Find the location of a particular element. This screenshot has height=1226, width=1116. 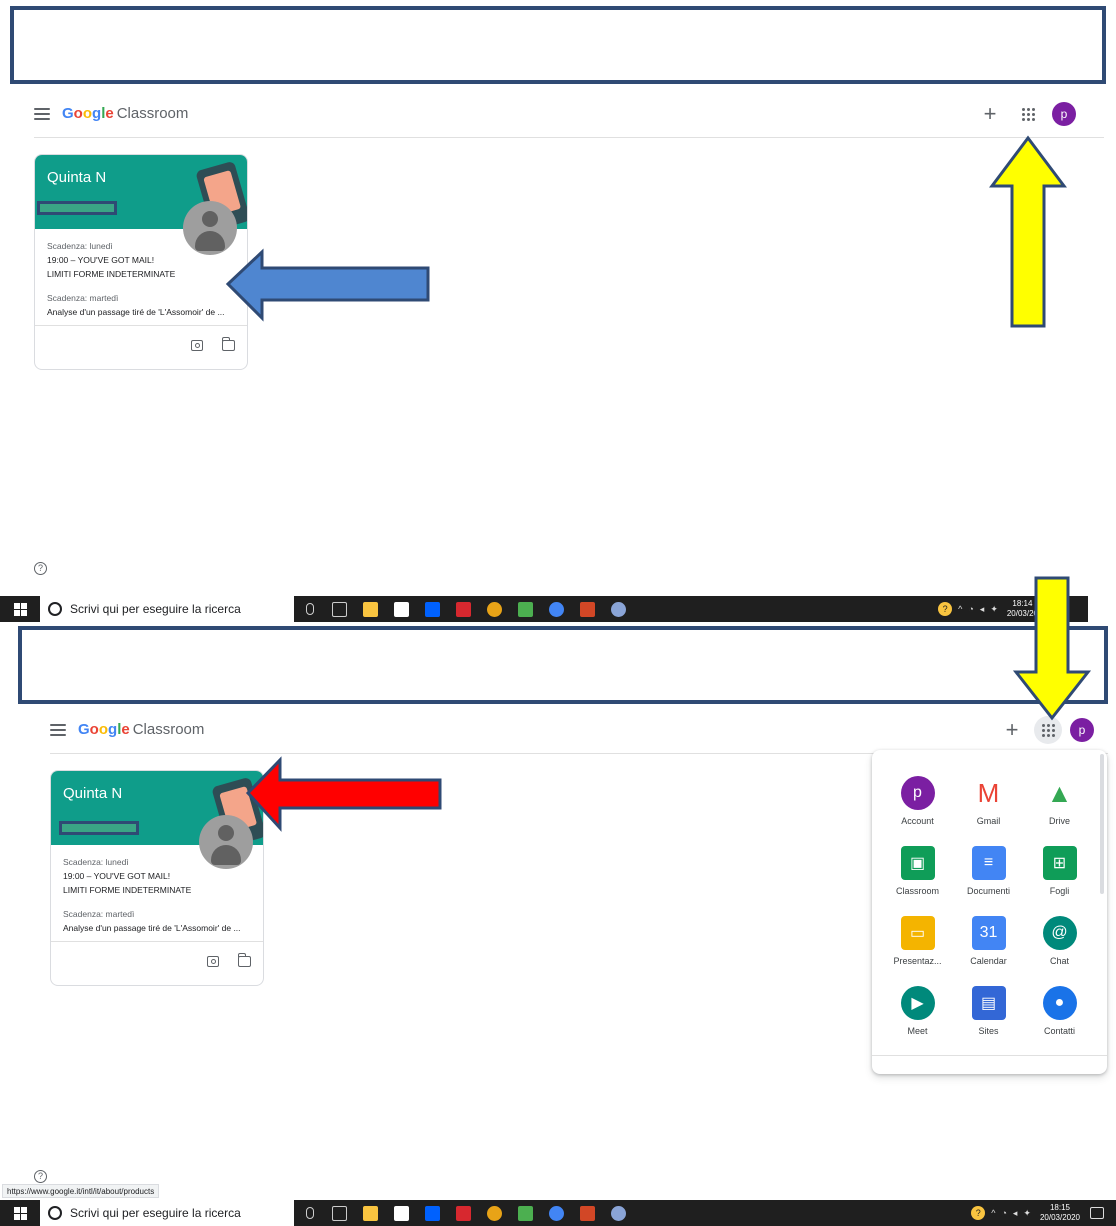

app-label: Classroom is located at coordinates (917, 891).